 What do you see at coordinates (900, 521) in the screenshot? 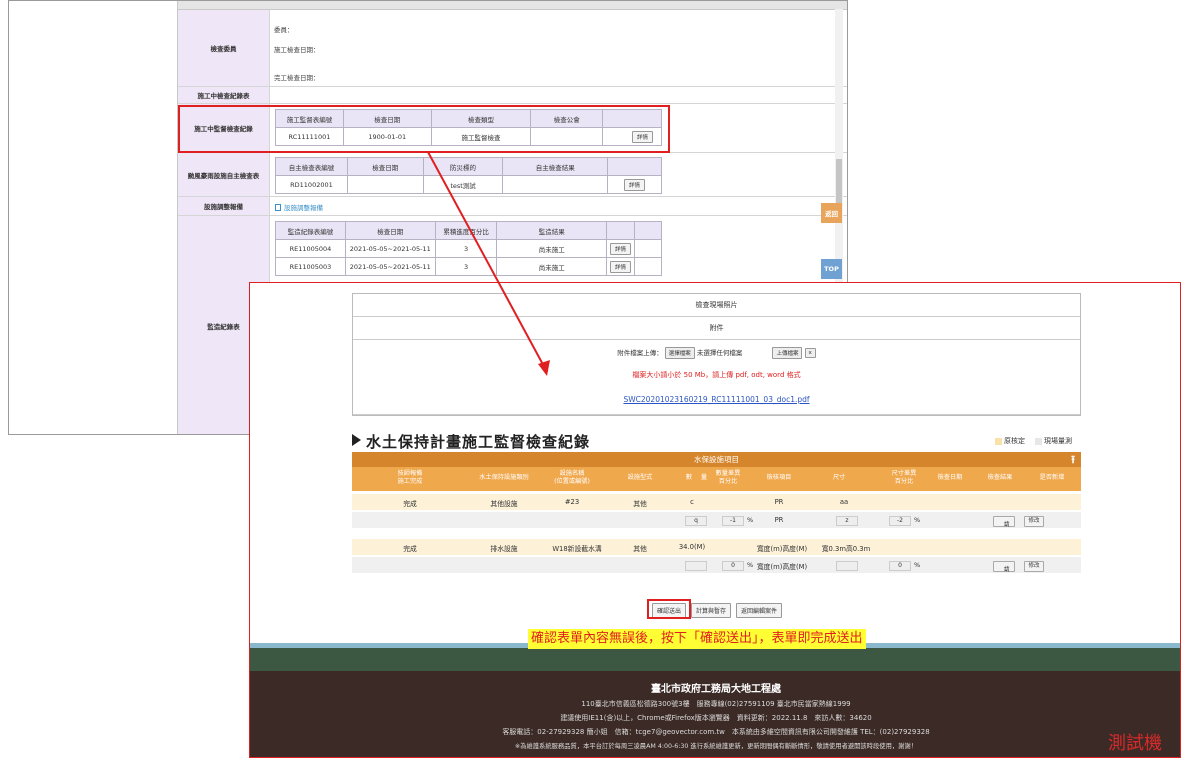
I see `size-pct-input: -2` at bounding box center [900, 521].